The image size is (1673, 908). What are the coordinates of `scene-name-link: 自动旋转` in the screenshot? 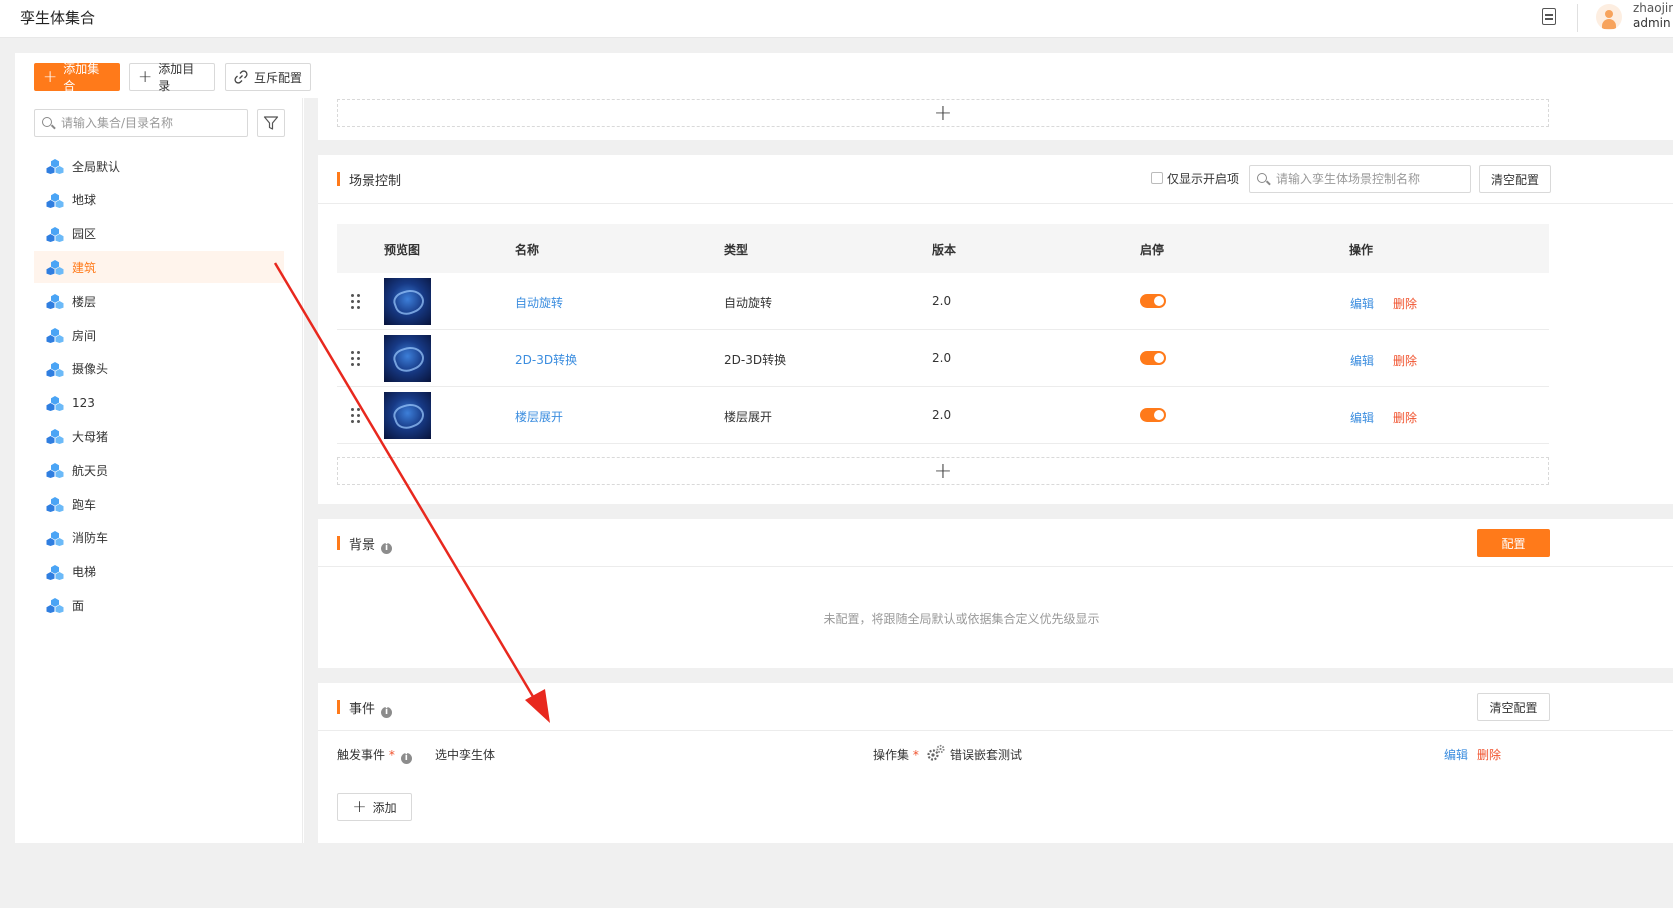 It's located at (539, 302).